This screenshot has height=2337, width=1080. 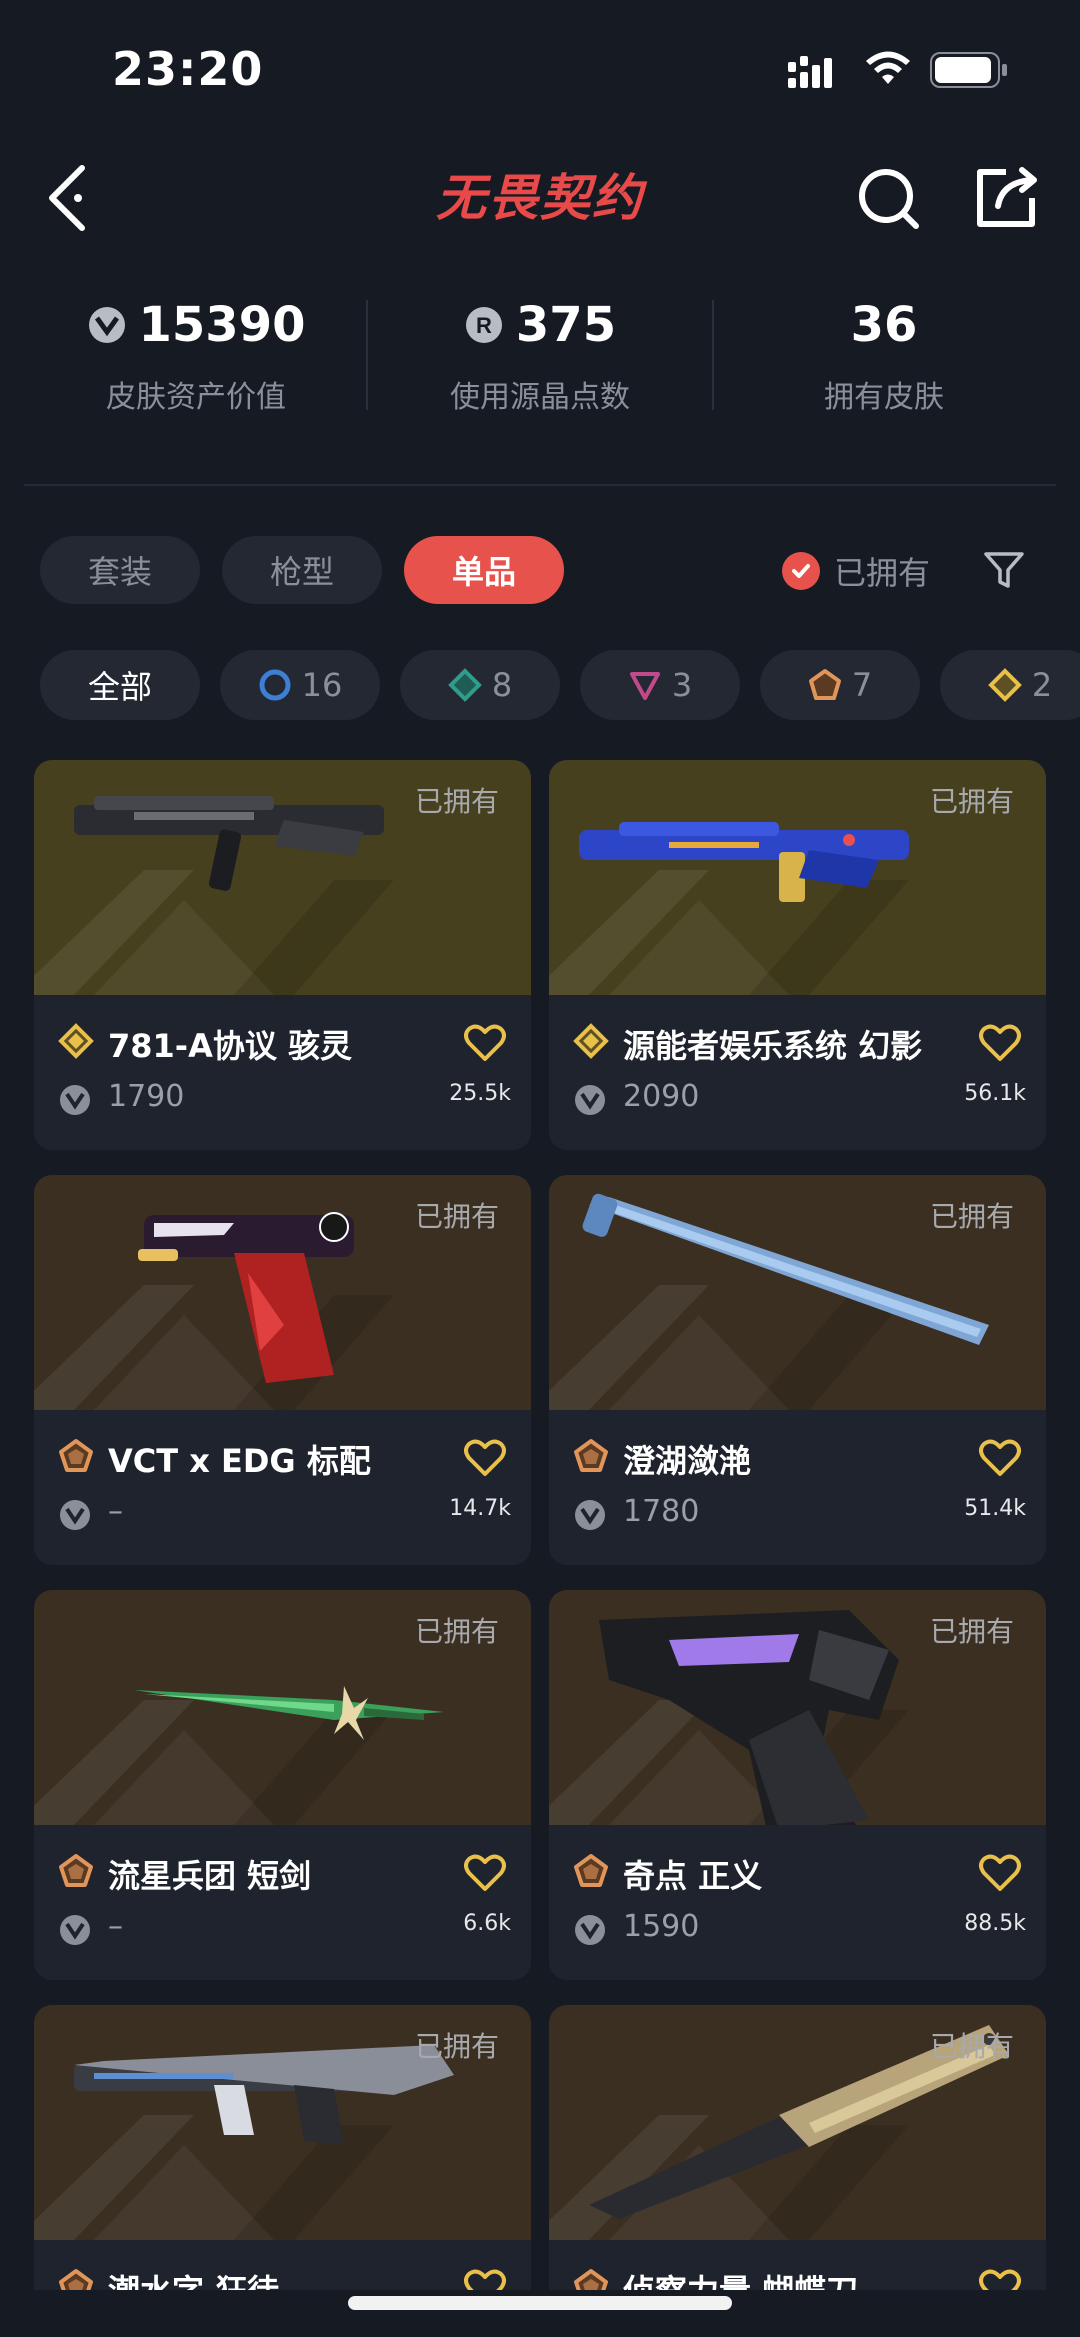 I want to click on search-icon, so click(x=888, y=197).